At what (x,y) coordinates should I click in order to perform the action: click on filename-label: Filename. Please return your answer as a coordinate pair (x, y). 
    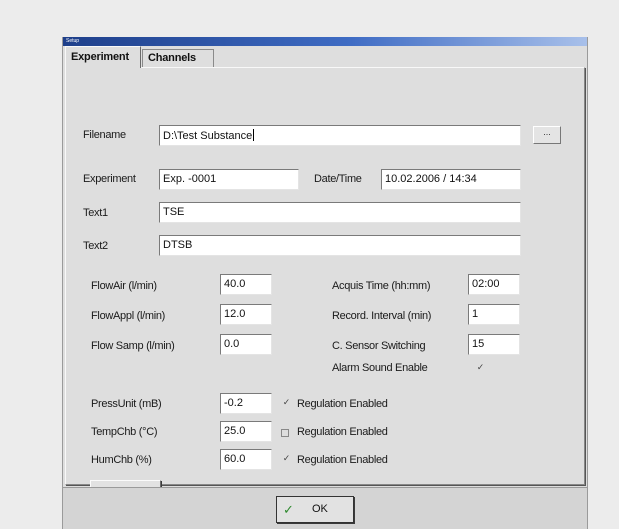
    Looking at the image, I should click on (104, 135).